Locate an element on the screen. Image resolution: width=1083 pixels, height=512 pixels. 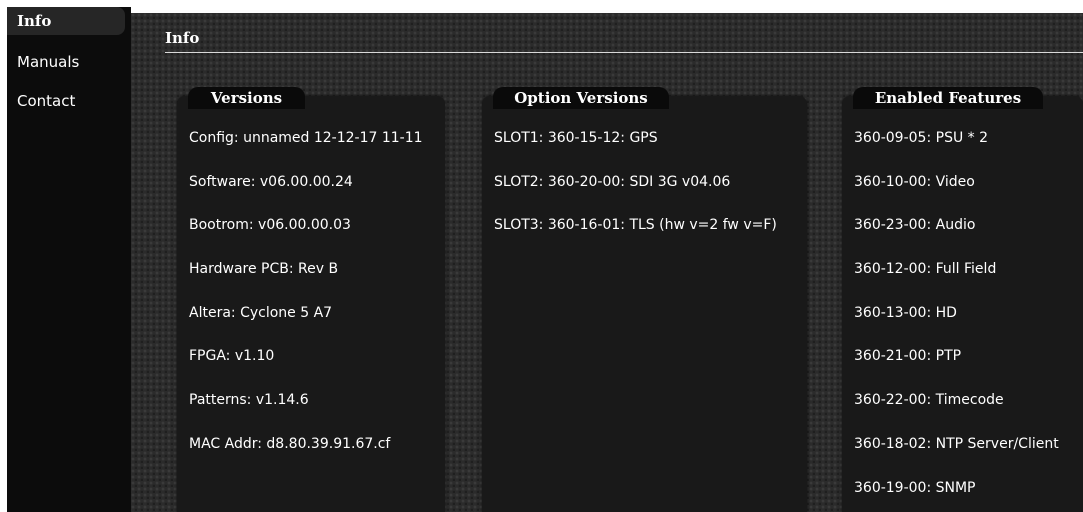
enabled-features-panel-title: Enabled Features is located at coordinates (948, 98).